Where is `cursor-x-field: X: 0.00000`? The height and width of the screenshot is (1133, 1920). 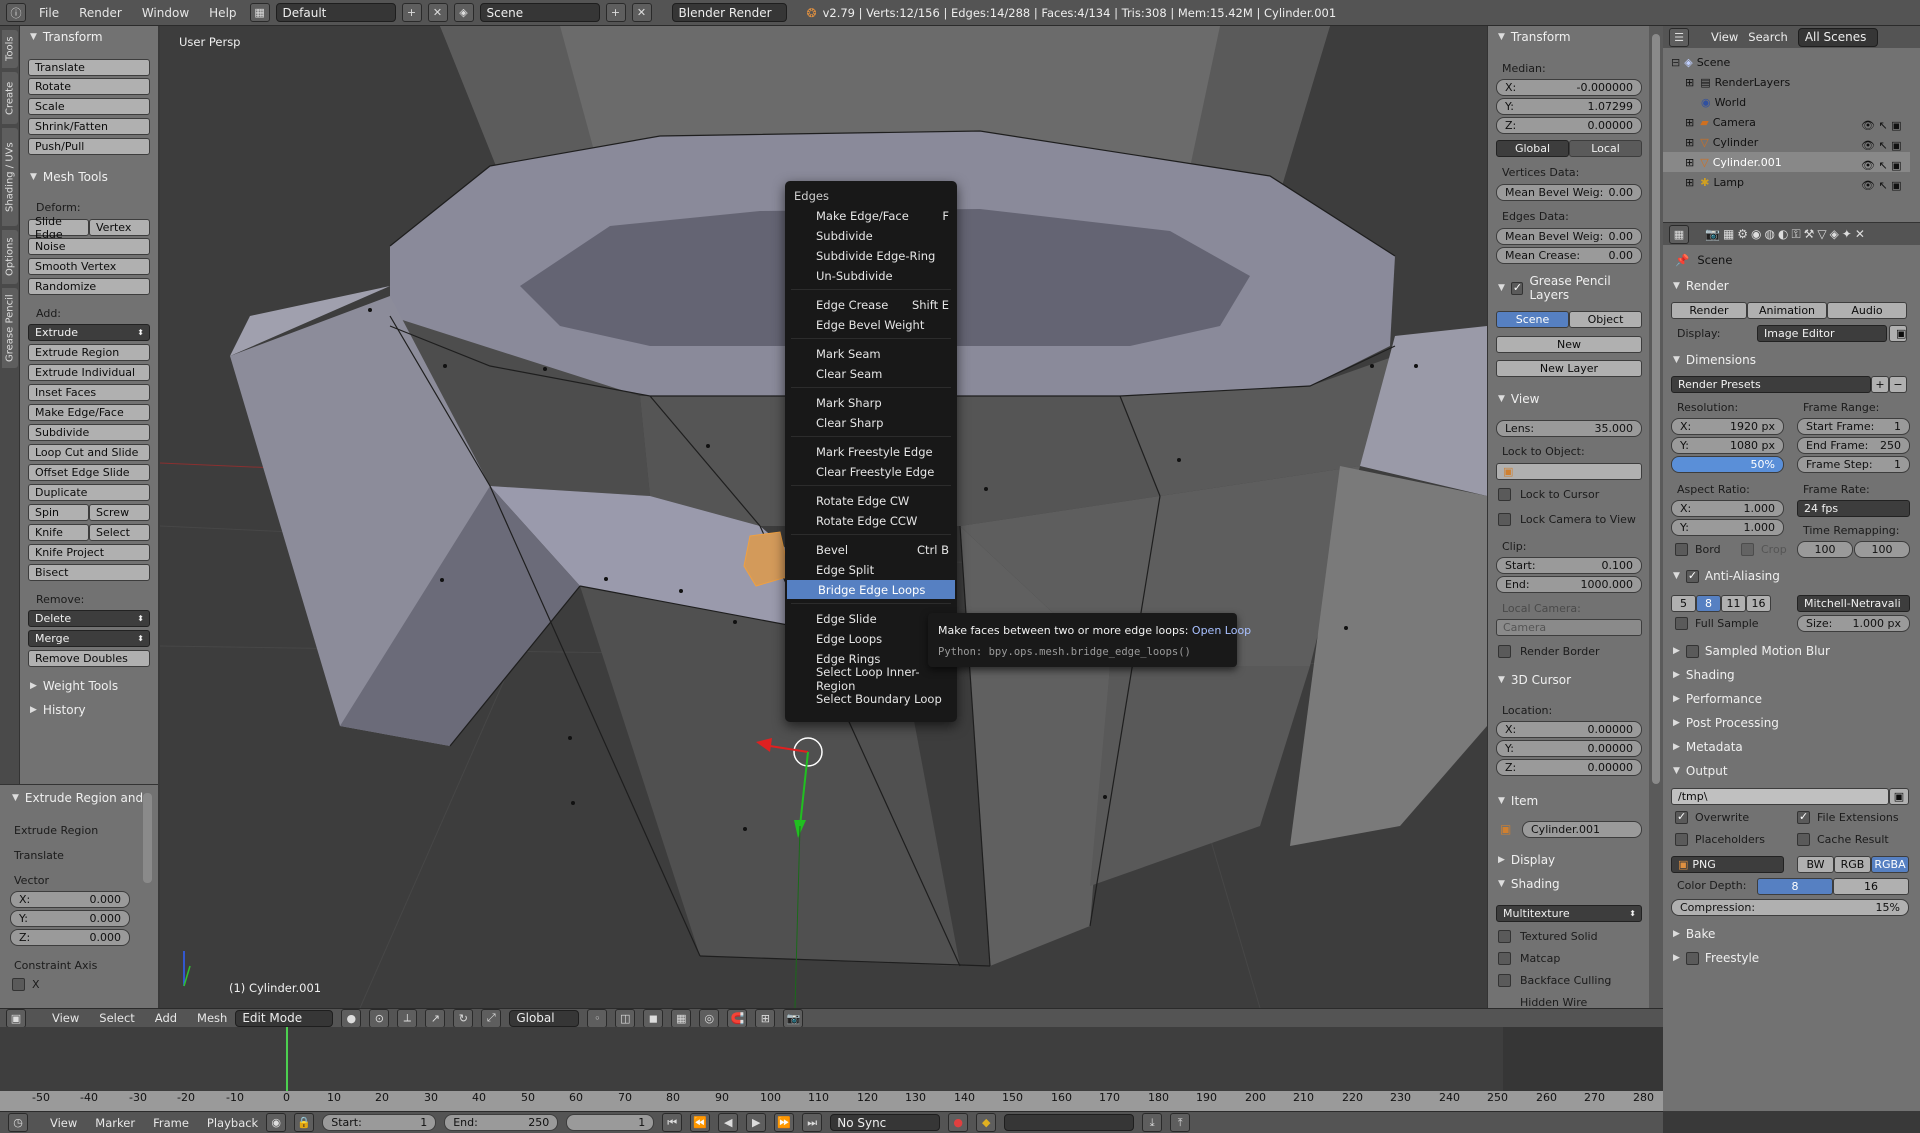 cursor-x-field: X: 0.00000 is located at coordinates (1569, 729).